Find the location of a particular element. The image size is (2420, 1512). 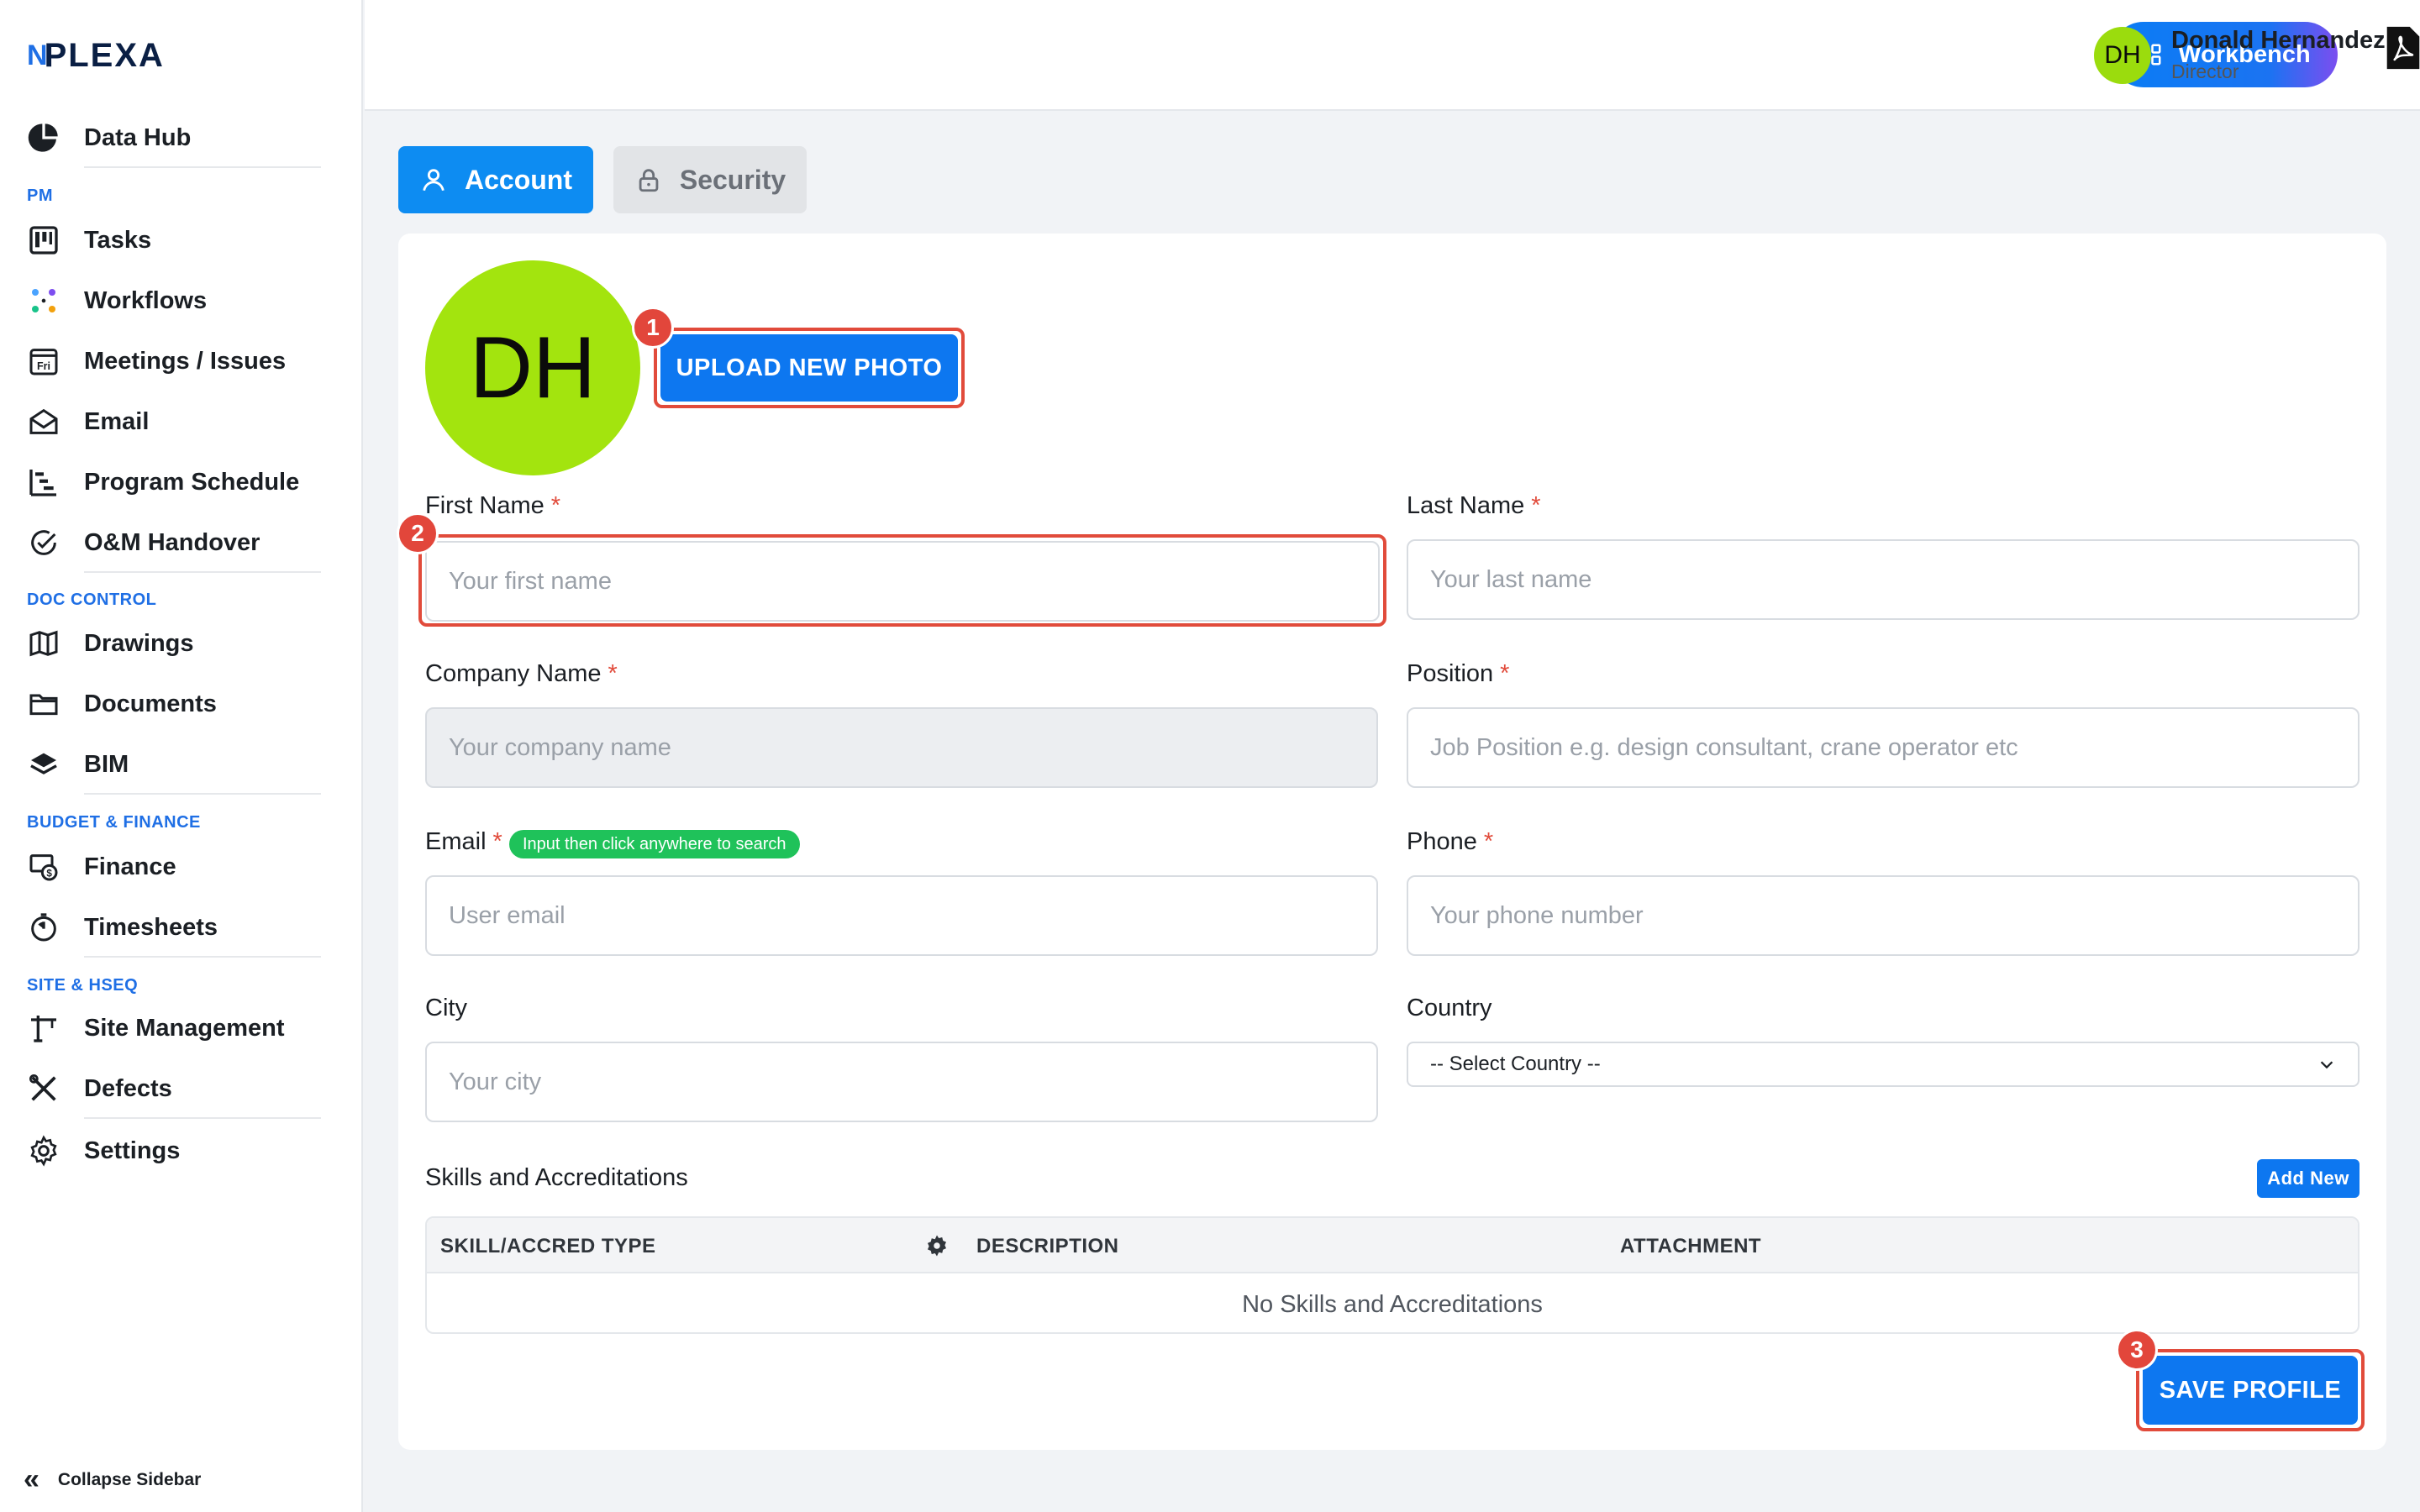

plexa-logo: N PLEXA is located at coordinates (96, 56).